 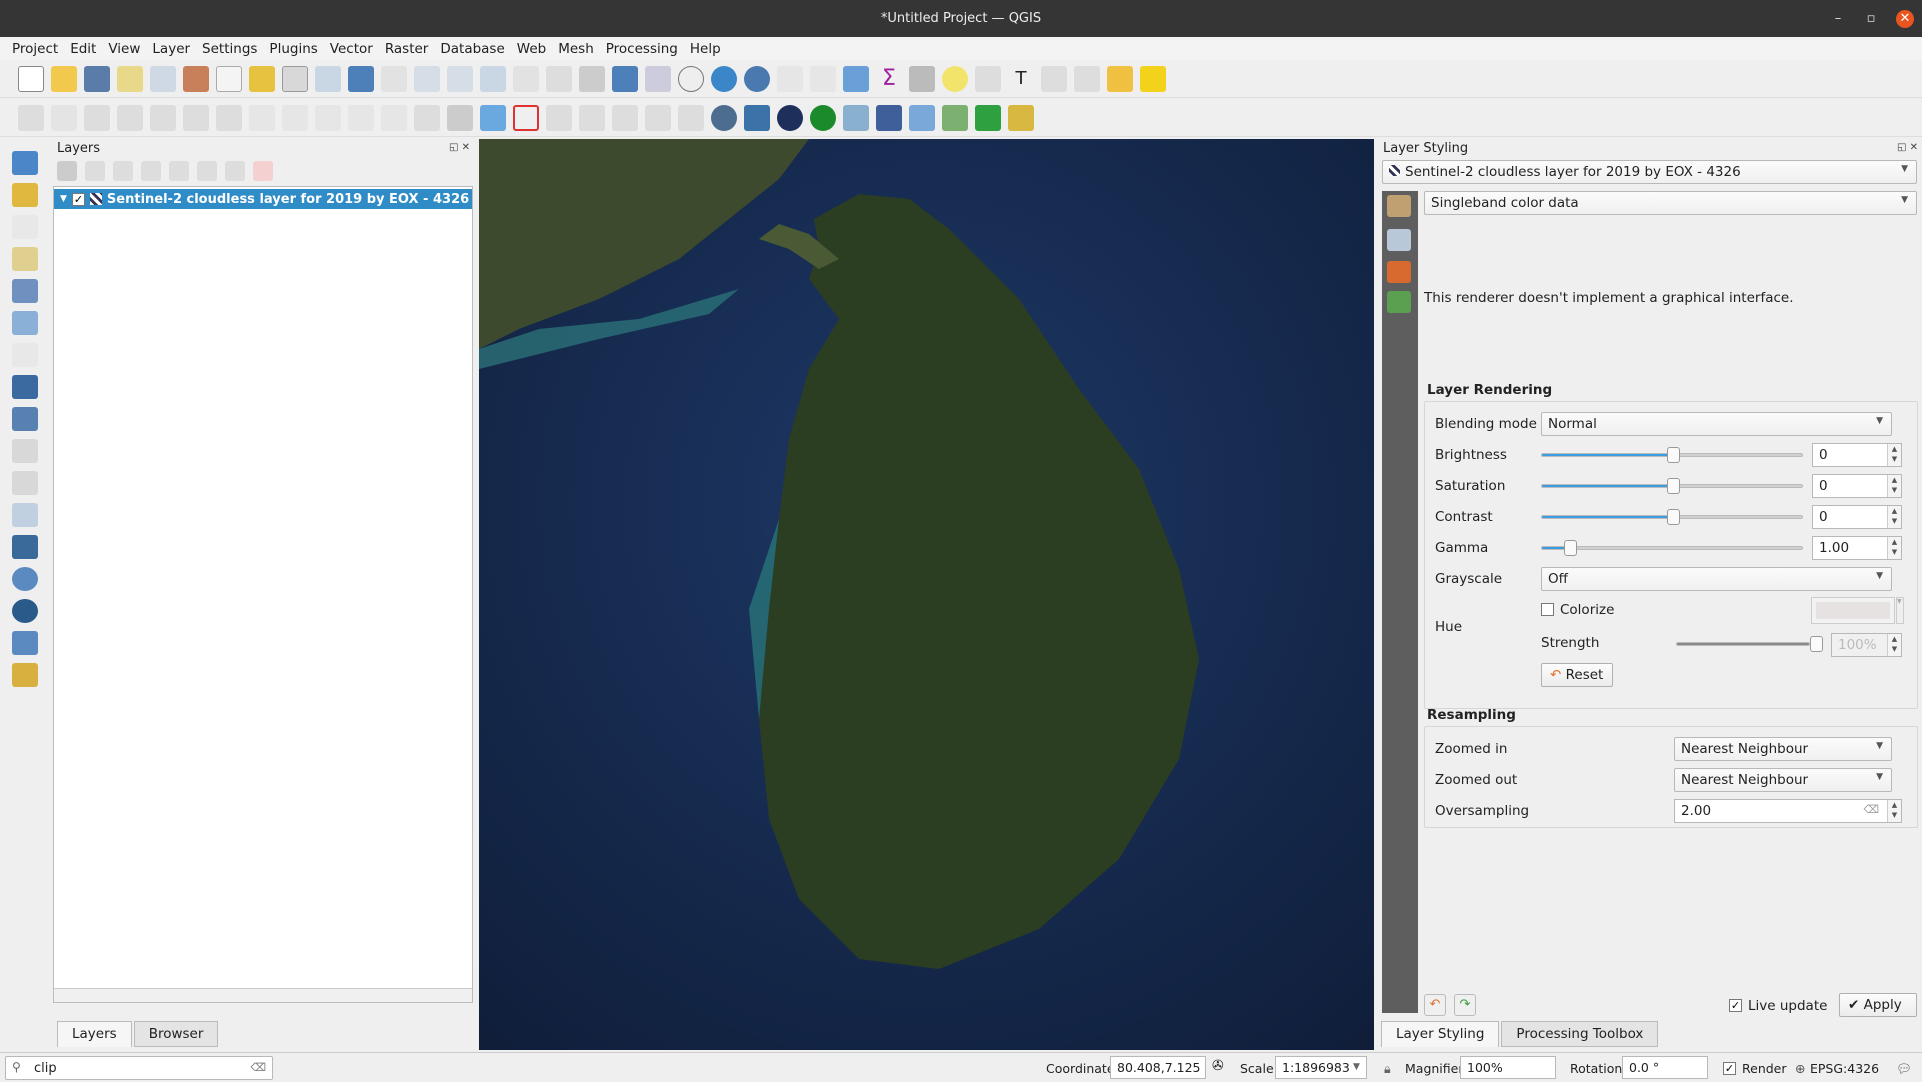 I want to click on field-calculator-icon, so click(x=823, y=79).